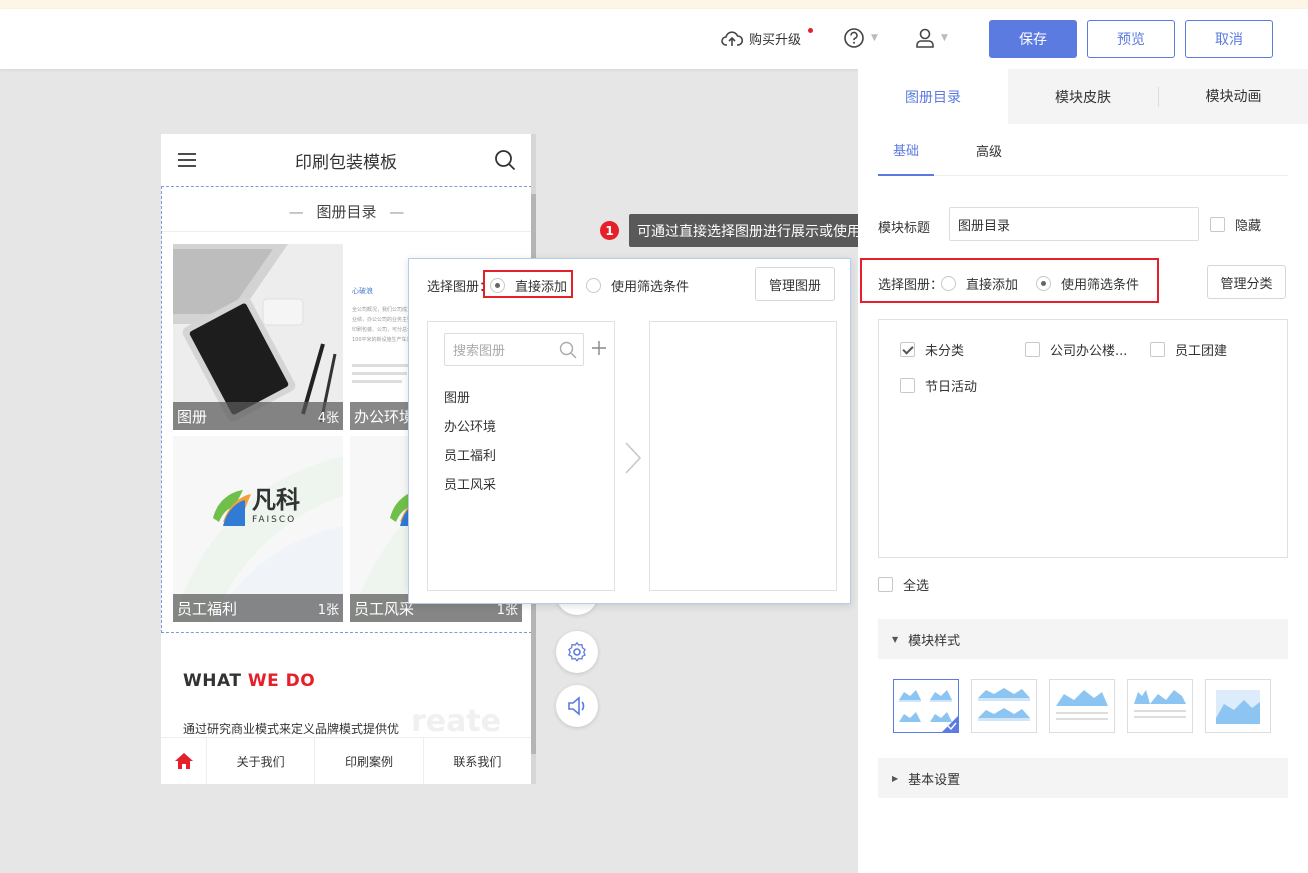  I want to click on album-caption: 图册 4张, so click(258, 416).